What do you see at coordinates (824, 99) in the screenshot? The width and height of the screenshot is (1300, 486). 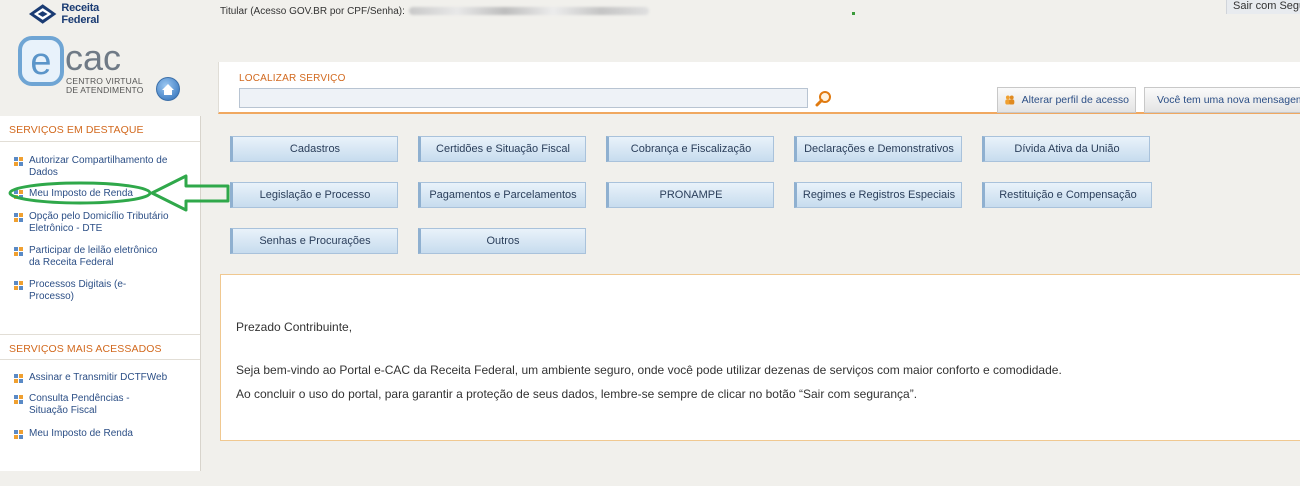 I see `search-icon` at bounding box center [824, 99].